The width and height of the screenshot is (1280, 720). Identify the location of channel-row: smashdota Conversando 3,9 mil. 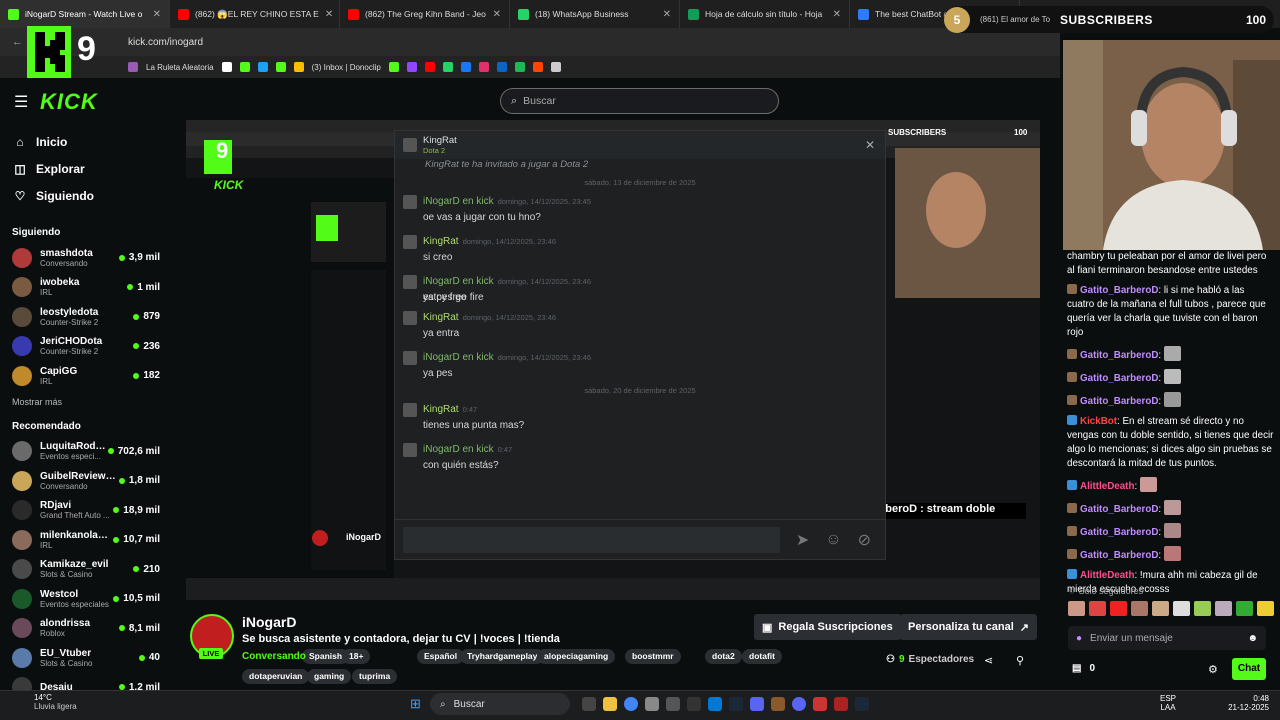
(90, 258).